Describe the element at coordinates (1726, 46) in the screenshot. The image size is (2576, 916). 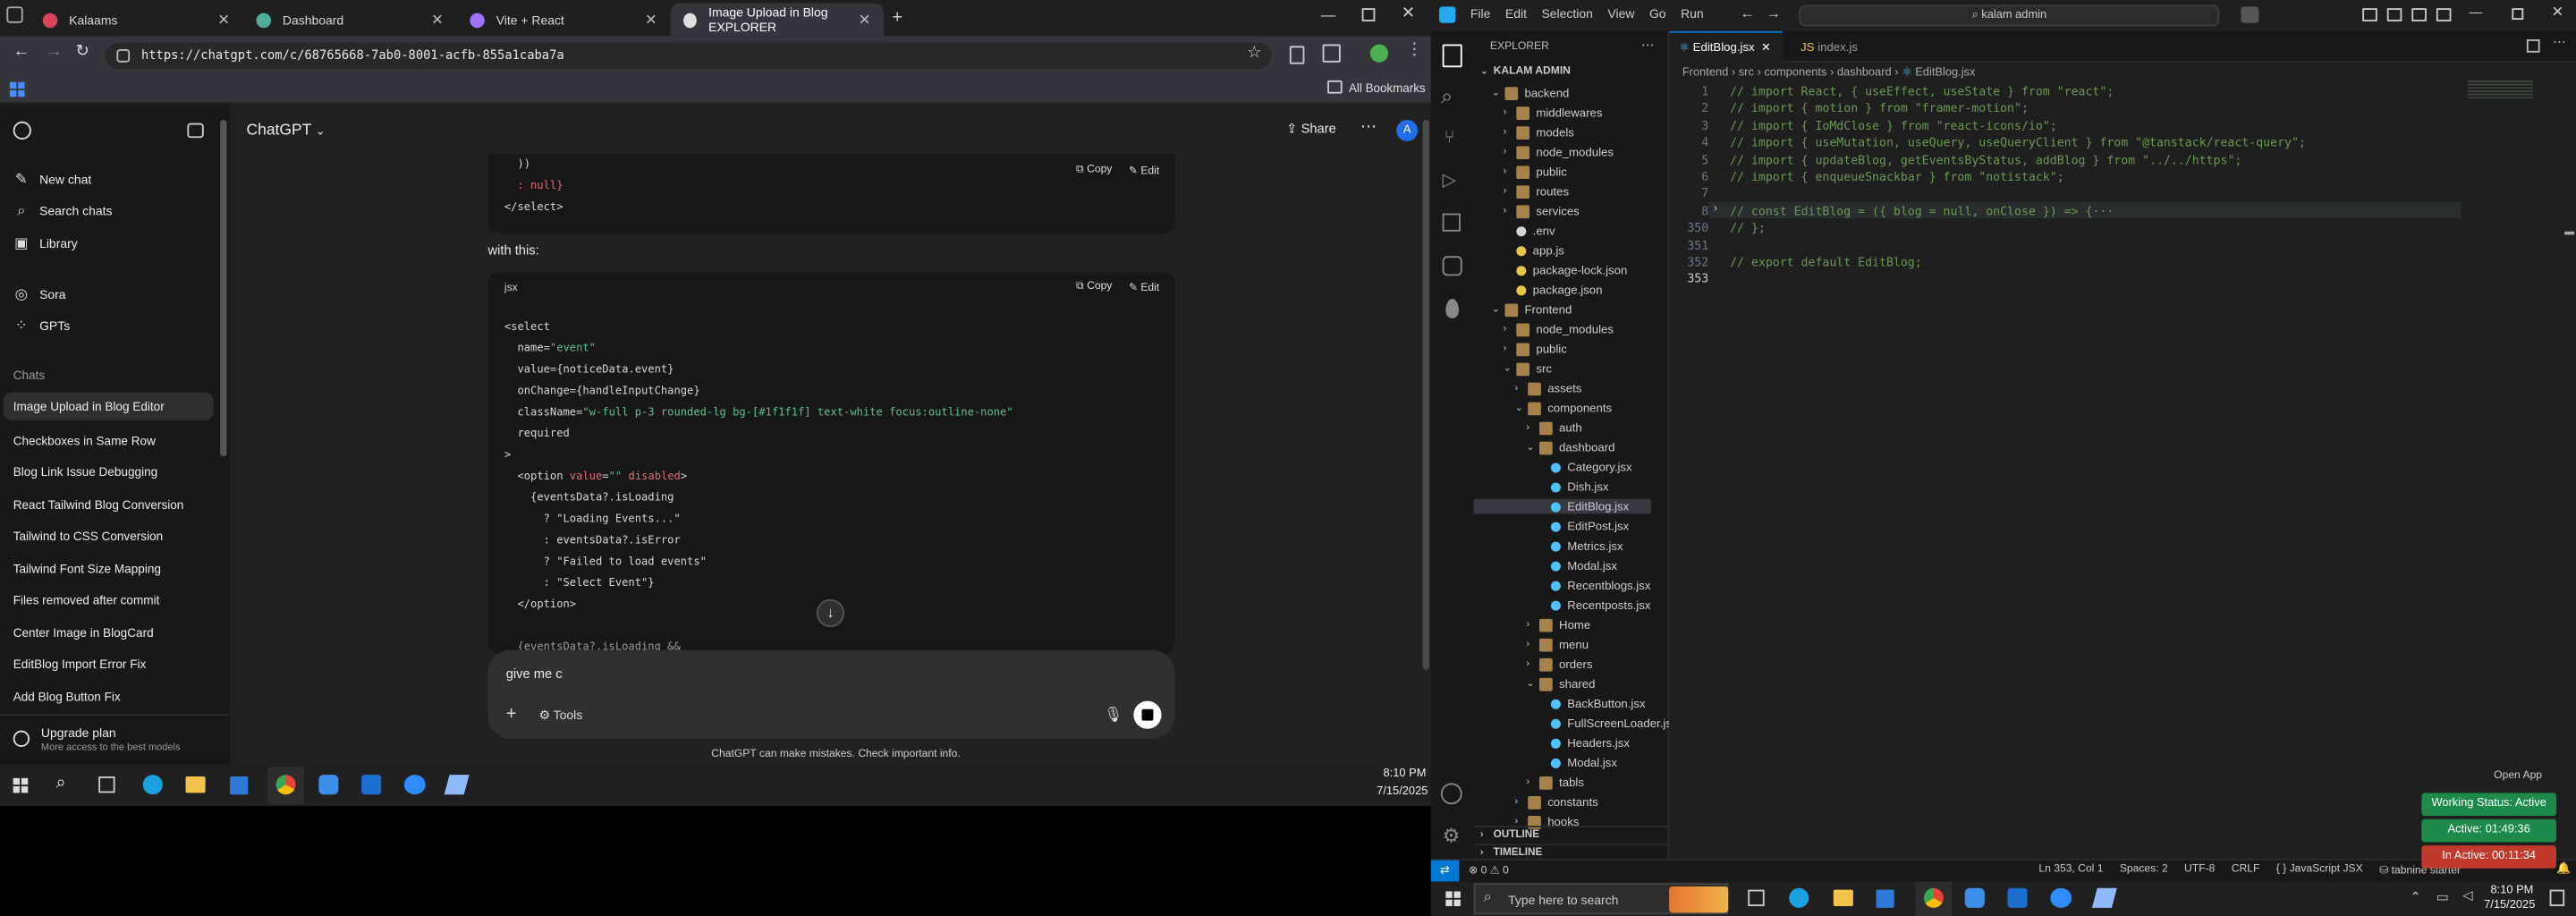
I see `tab-editblog: ⚛ EditBlog.jsx ✕` at that location.